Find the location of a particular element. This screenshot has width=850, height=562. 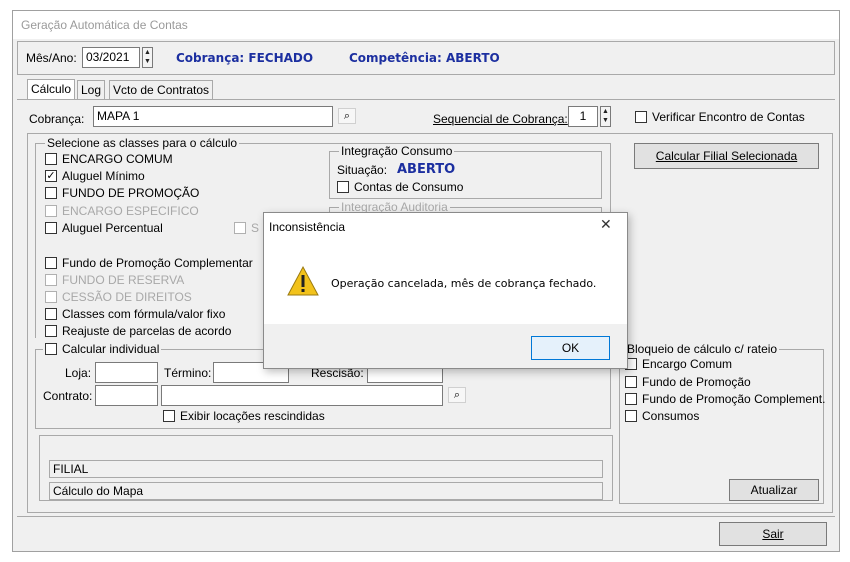

dialog-title: Inconsistência is located at coordinates (307, 227).